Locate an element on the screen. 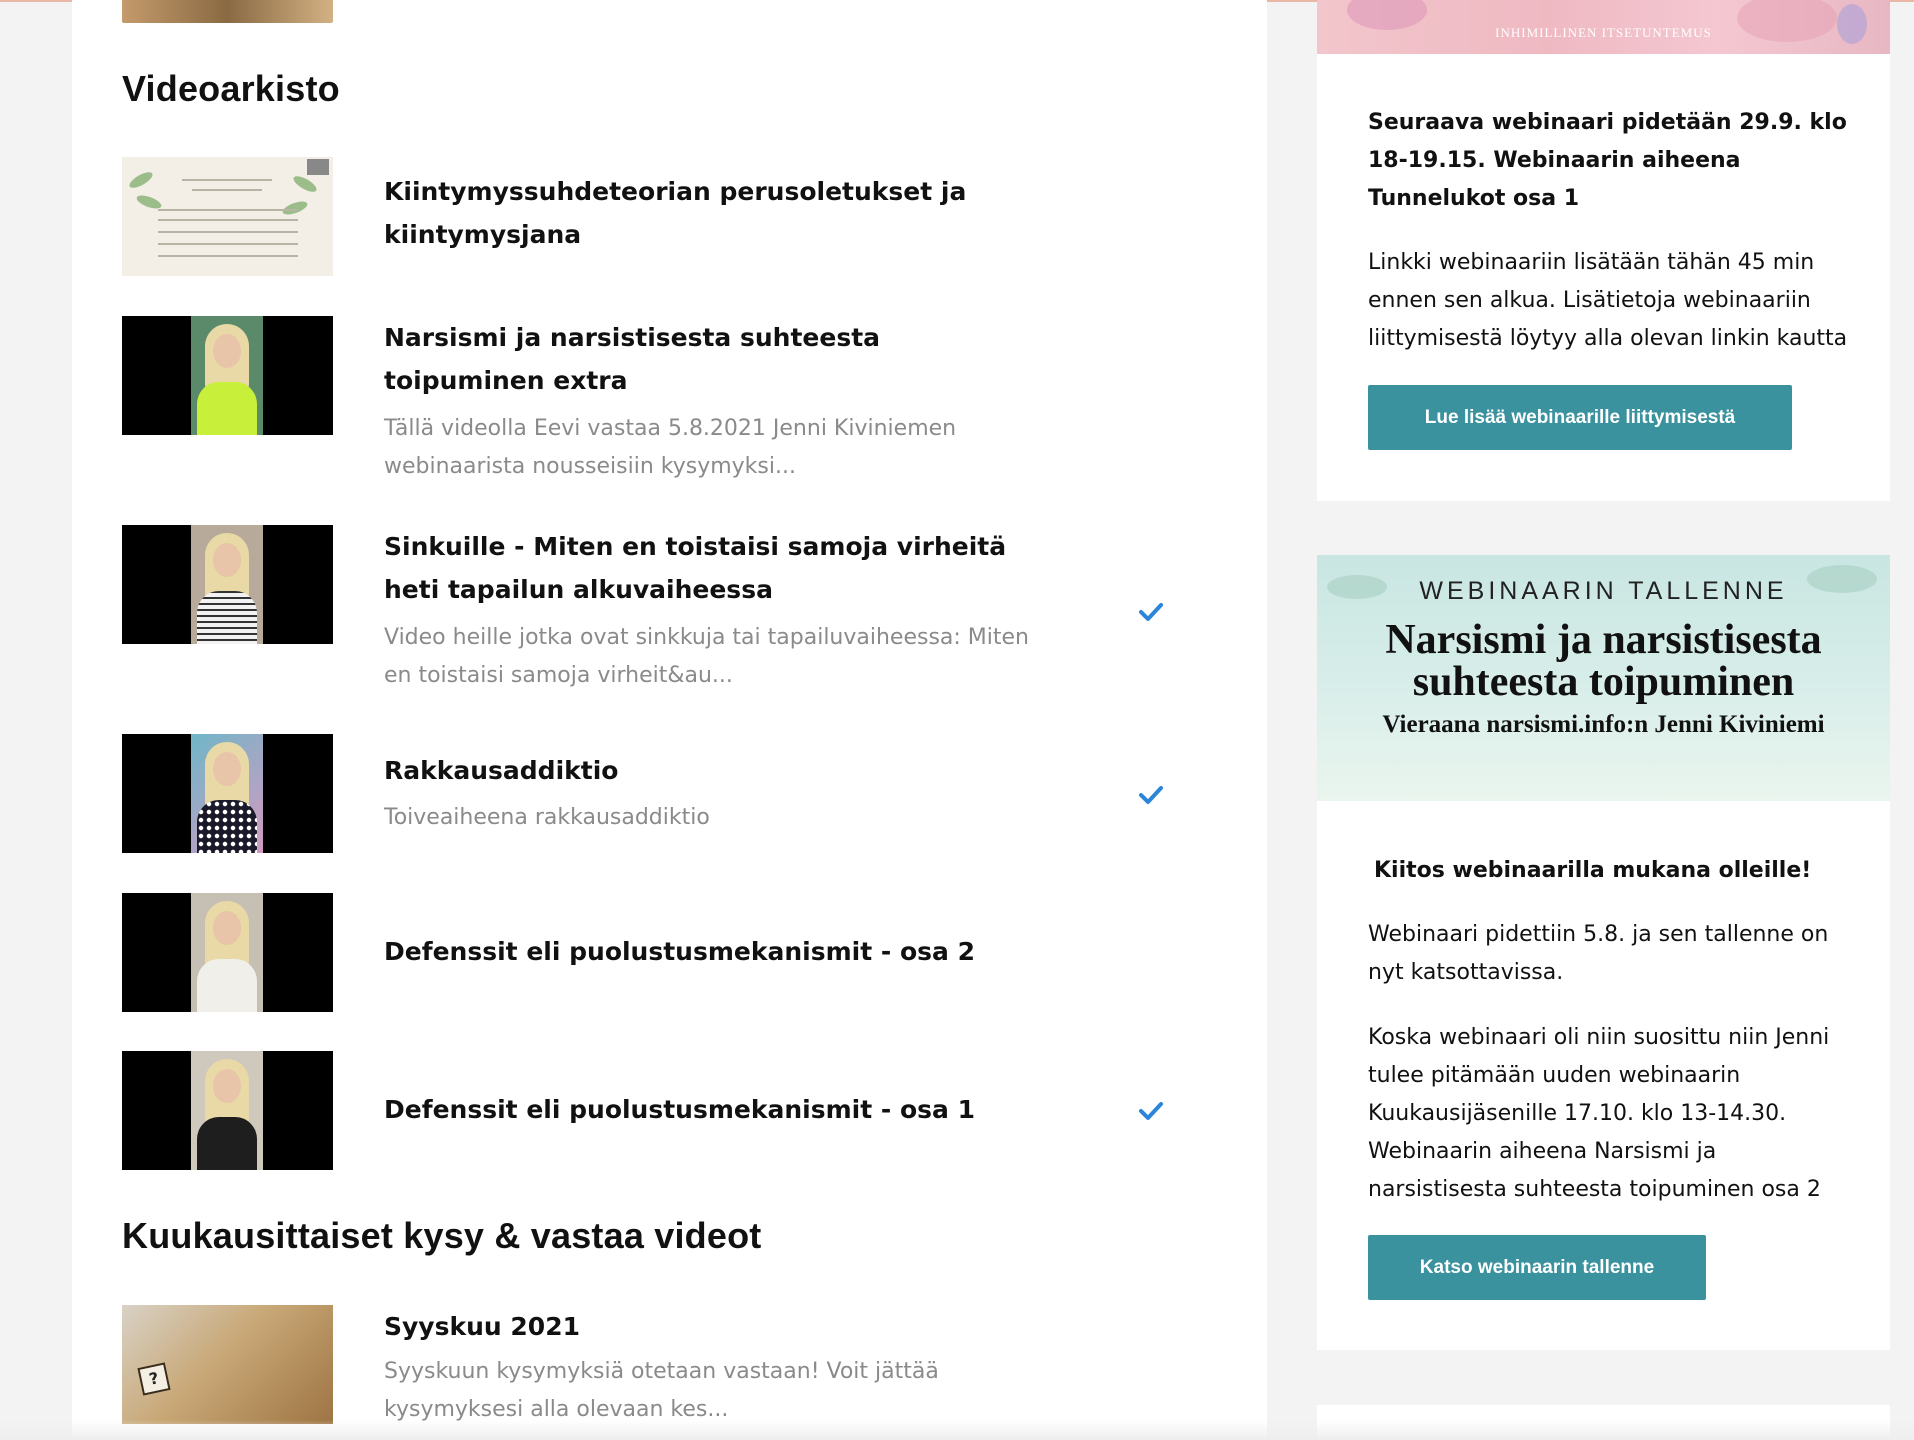  slide-thumbnail is located at coordinates (227, 216).